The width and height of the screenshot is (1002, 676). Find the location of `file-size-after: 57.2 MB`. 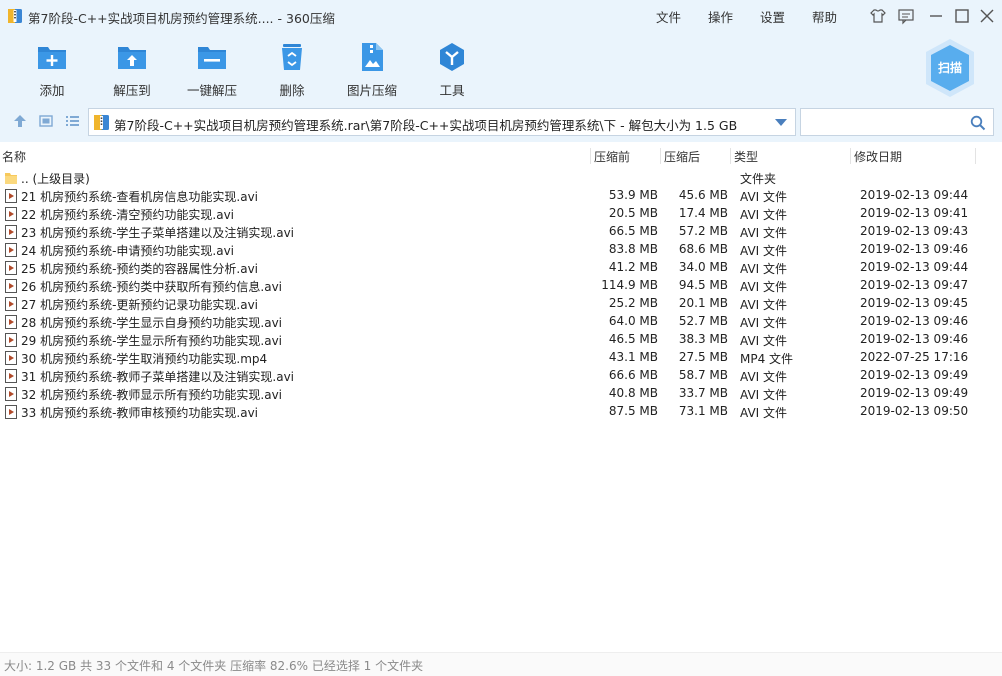

file-size-after: 57.2 MB is located at coordinates (703, 231).